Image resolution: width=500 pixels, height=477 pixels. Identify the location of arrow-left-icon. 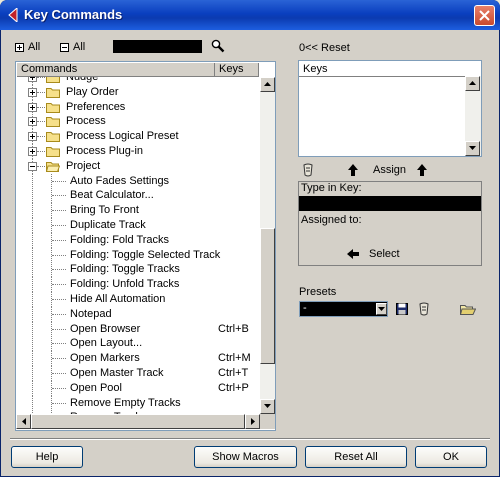
(24, 421).